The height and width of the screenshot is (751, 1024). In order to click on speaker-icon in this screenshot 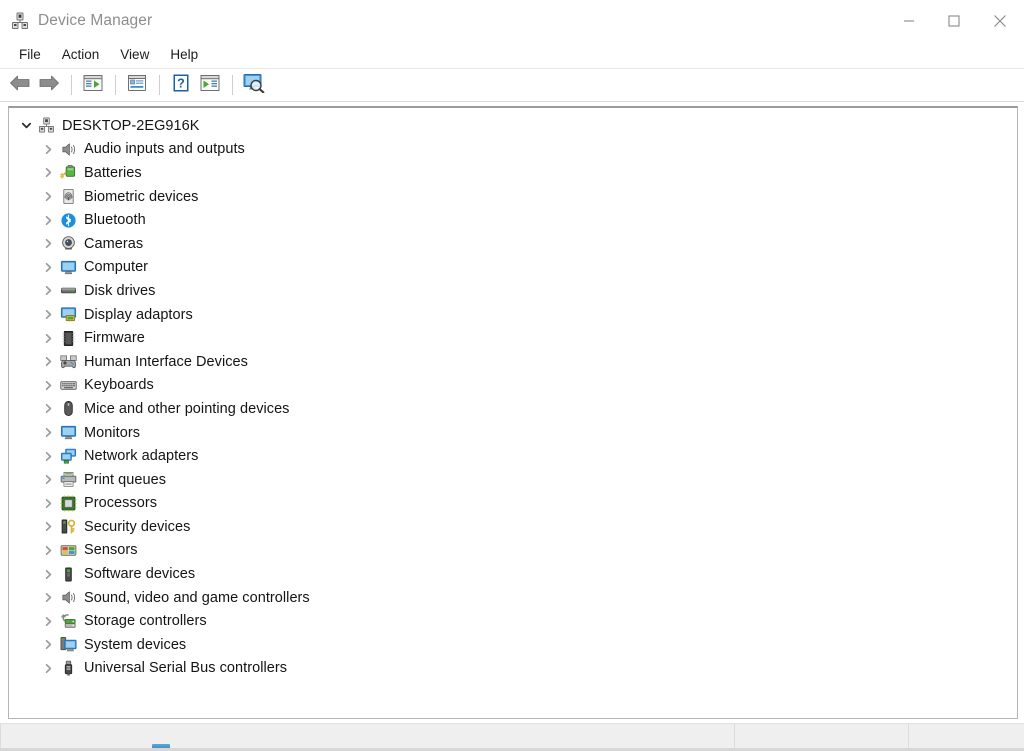, I will do `click(68, 597)`.